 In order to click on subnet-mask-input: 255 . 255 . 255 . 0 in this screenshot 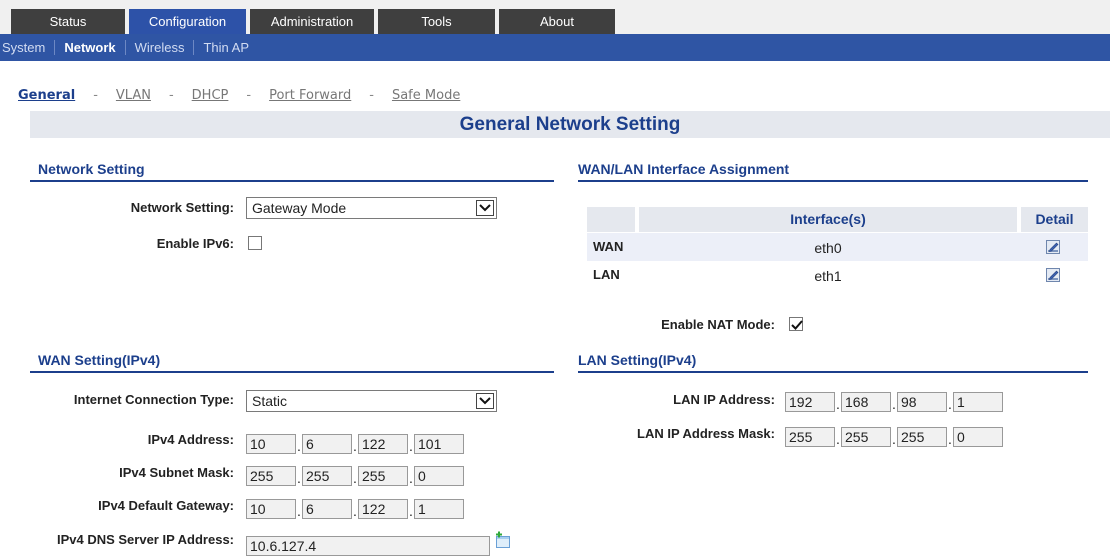, I will do `click(355, 476)`.